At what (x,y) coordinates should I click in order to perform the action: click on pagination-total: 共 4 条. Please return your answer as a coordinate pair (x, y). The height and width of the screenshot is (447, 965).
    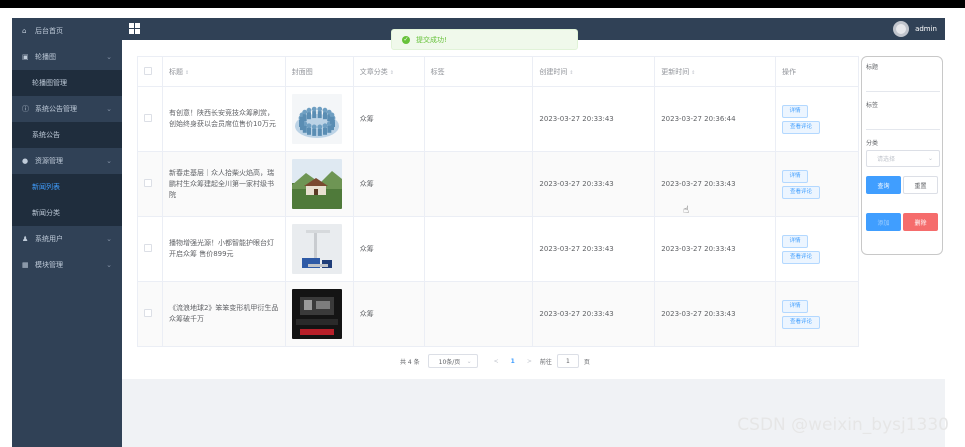
    Looking at the image, I should click on (410, 362).